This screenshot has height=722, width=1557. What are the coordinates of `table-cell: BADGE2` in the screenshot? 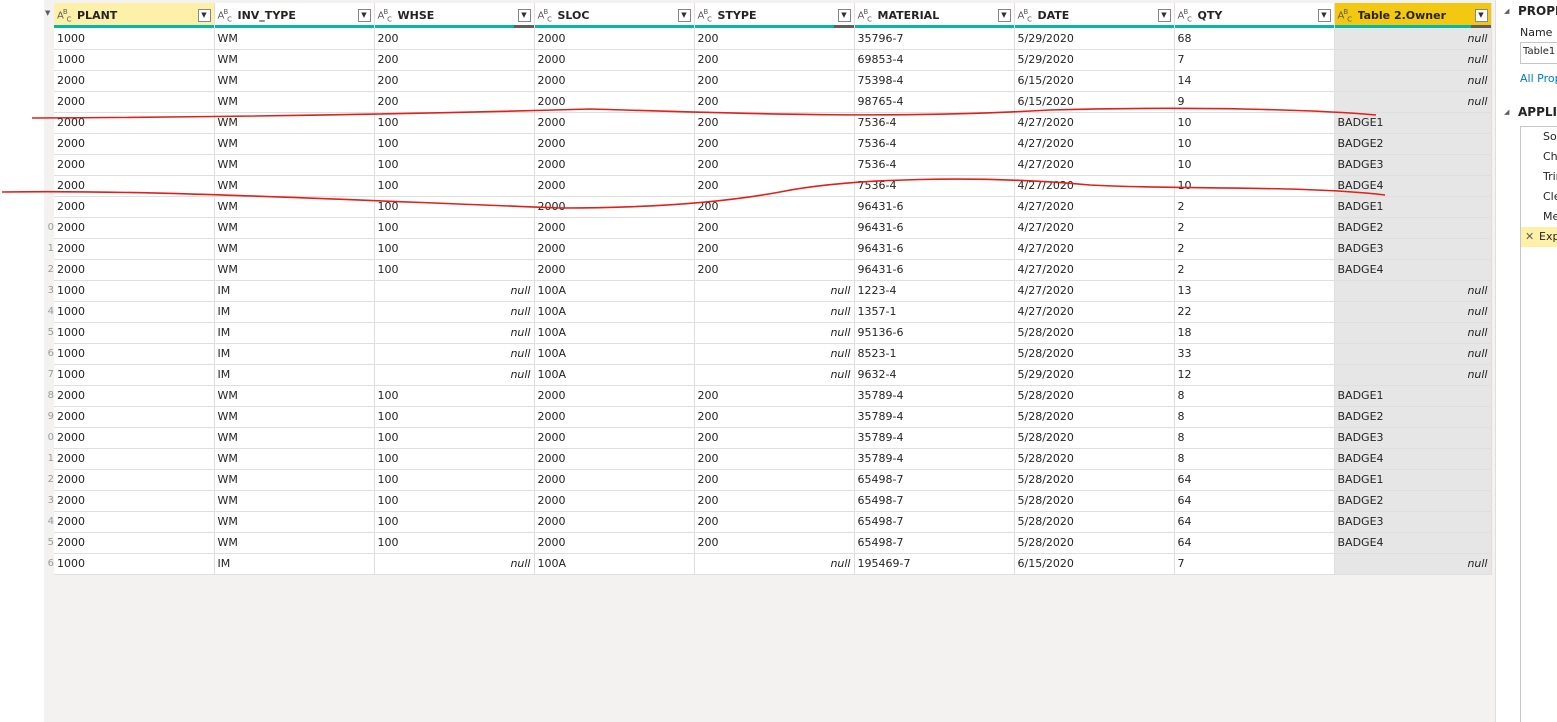 It's located at (1413, 144).